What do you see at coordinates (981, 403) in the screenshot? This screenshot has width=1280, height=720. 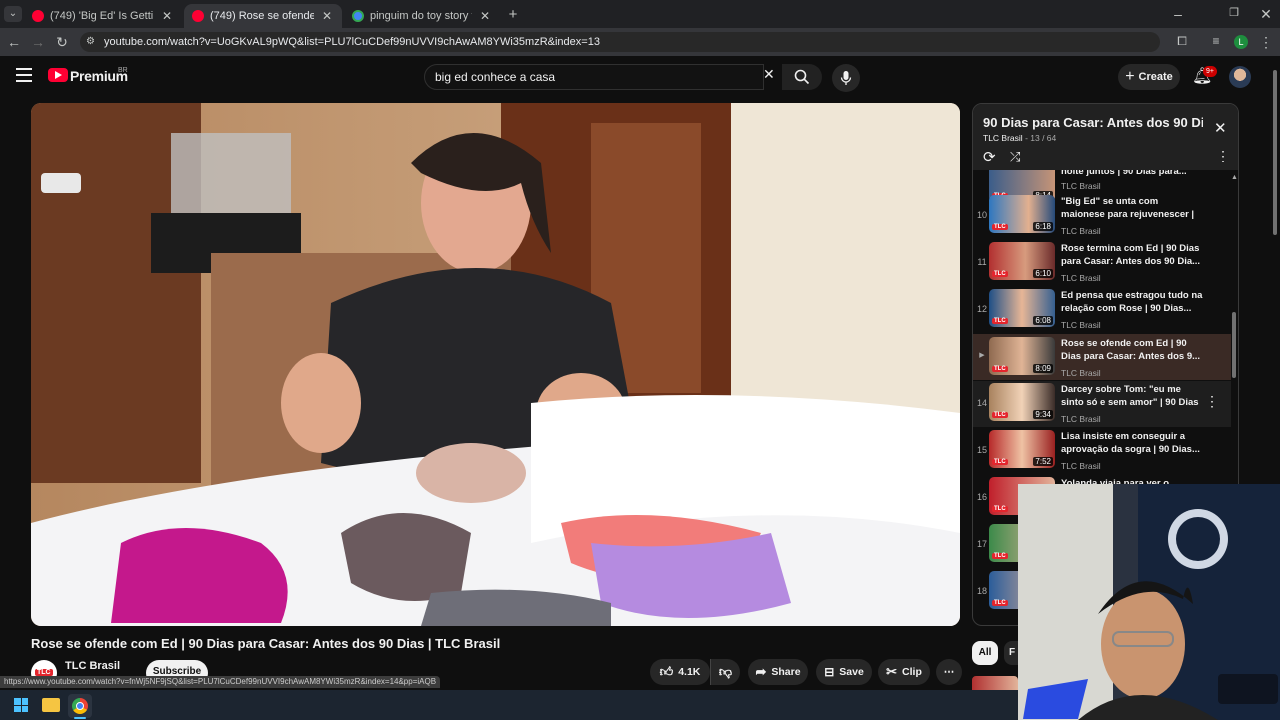 I see `playlist-index: 14` at bounding box center [981, 403].